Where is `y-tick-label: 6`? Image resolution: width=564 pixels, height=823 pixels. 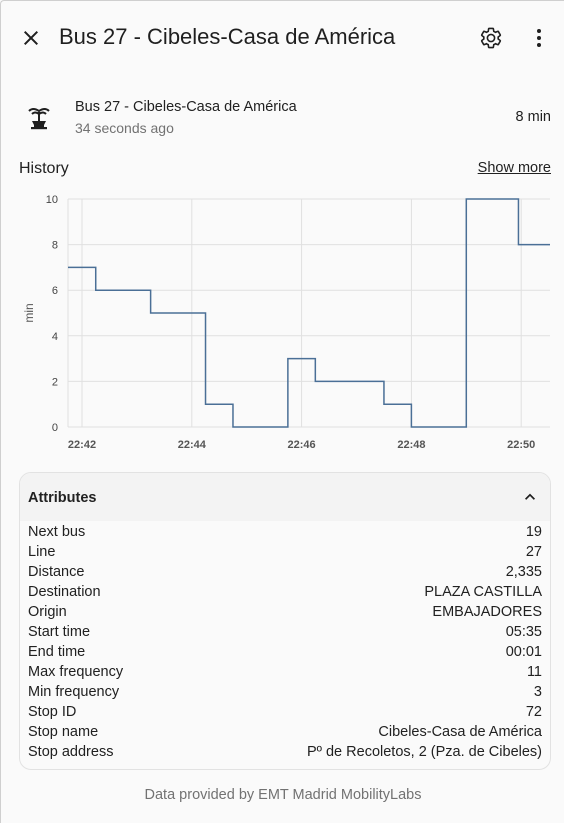 y-tick-label: 6 is located at coordinates (55, 291).